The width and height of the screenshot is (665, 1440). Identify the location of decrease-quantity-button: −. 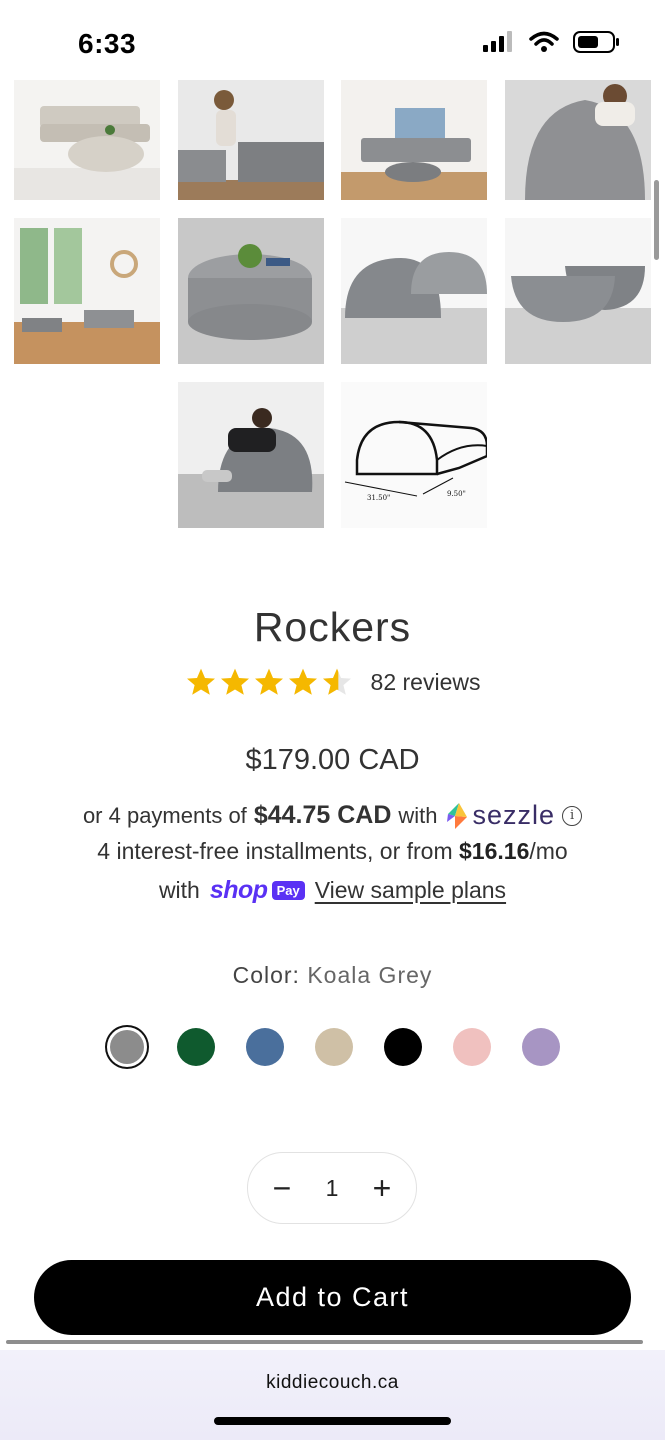
(282, 1188).